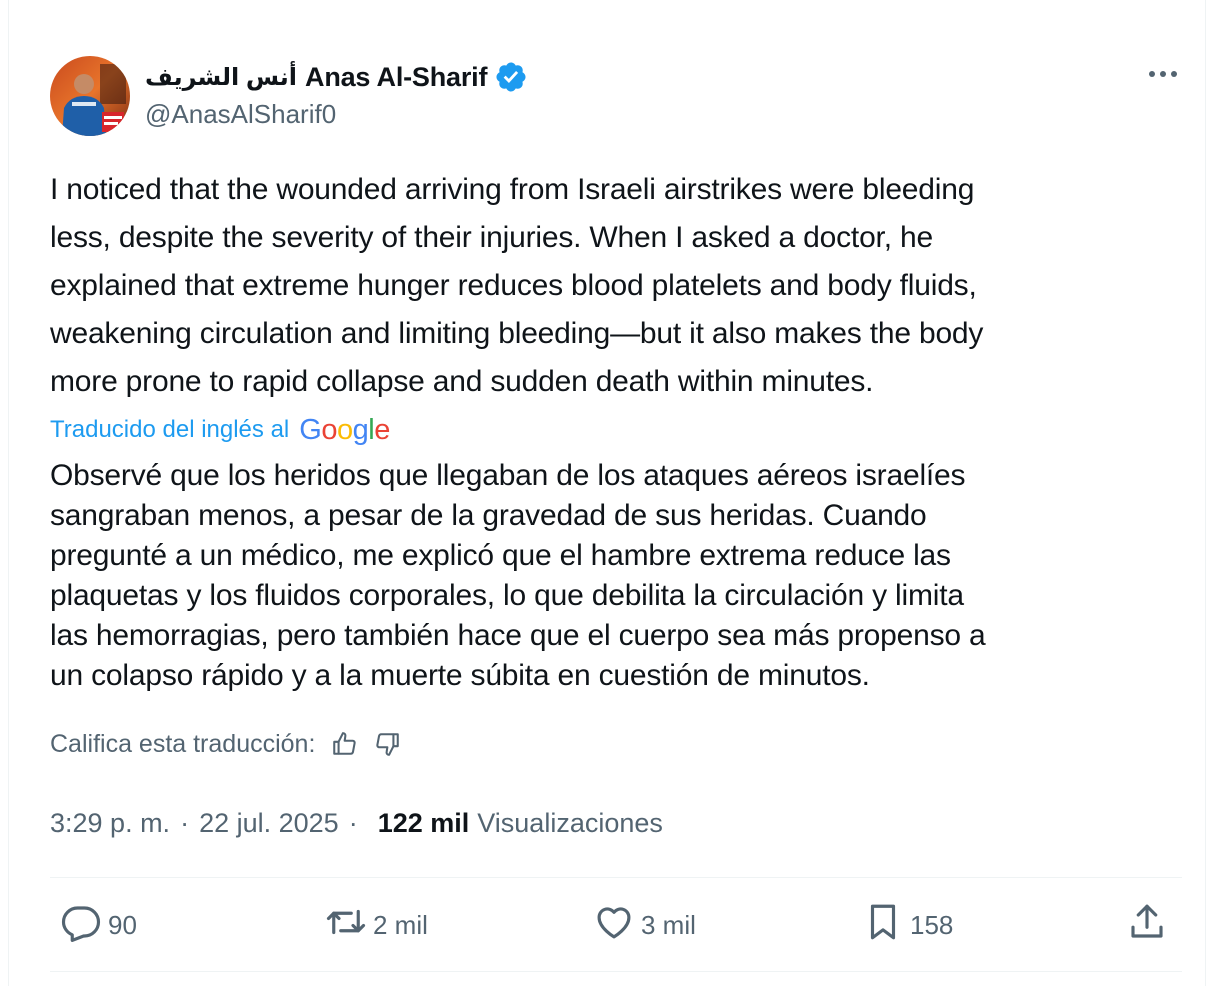  Describe the element at coordinates (183, 743) in the screenshot. I see `rate-label: Califica esta traducción:` at that location.